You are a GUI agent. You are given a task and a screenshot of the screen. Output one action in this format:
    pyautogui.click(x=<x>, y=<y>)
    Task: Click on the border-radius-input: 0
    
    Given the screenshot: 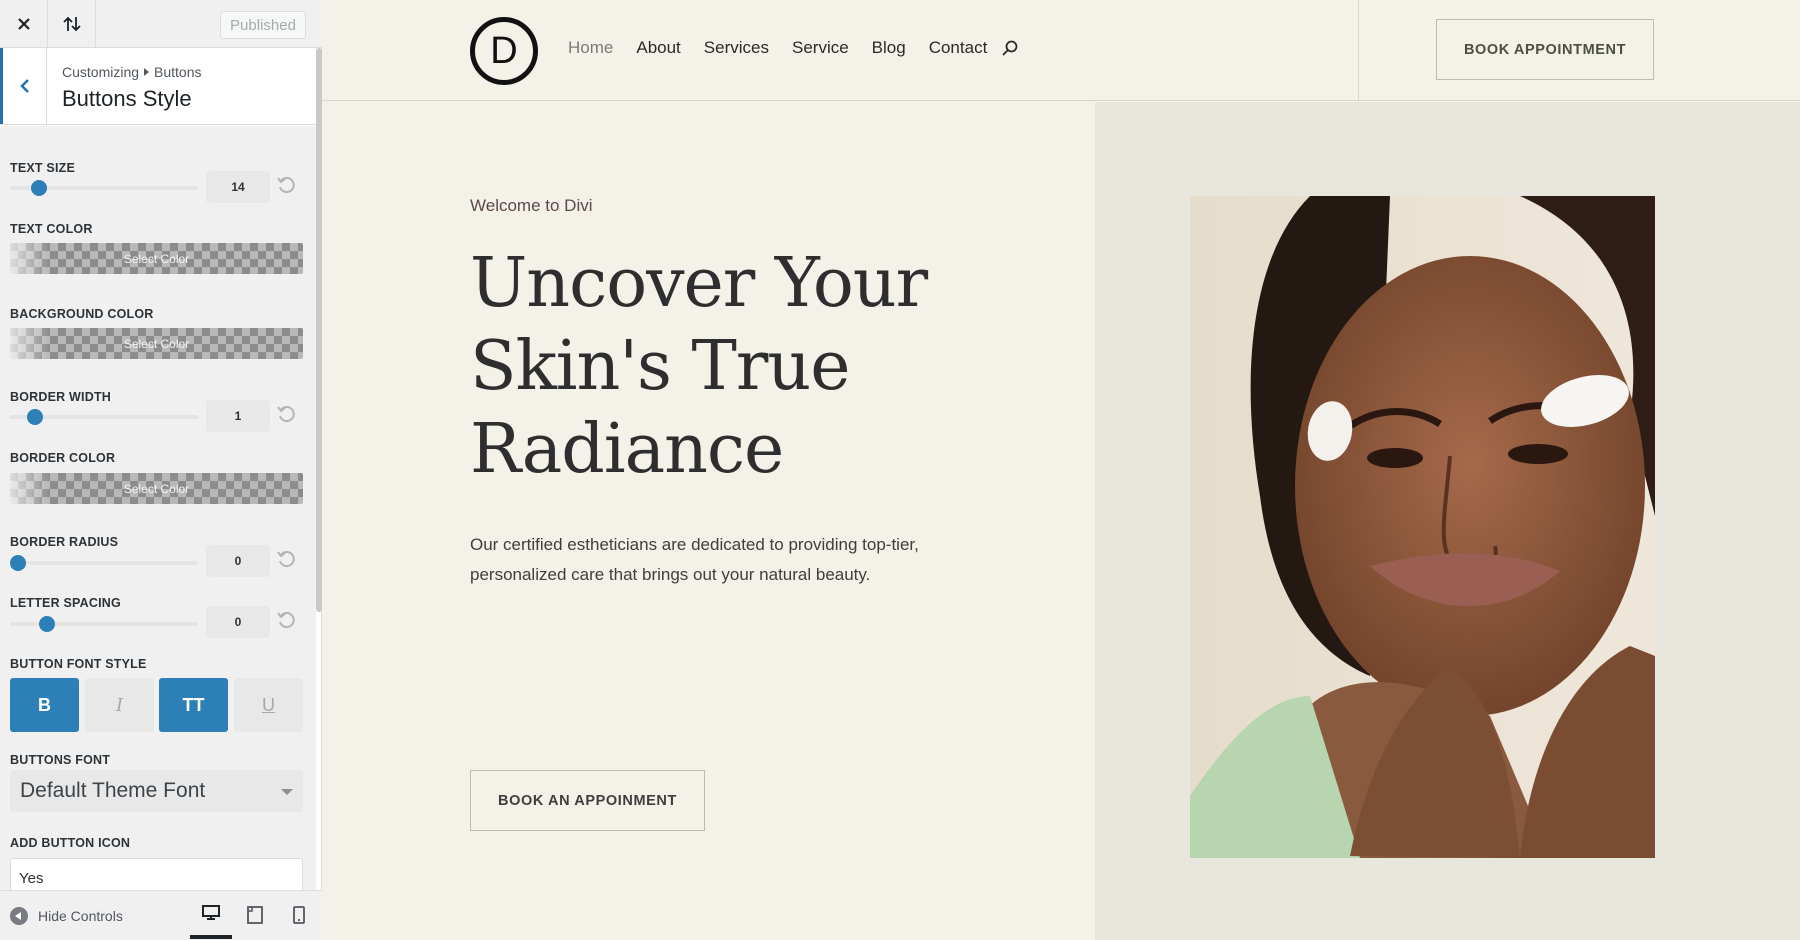 What is the action you would take?
    pyautogui.click(x=238, y=561)
    